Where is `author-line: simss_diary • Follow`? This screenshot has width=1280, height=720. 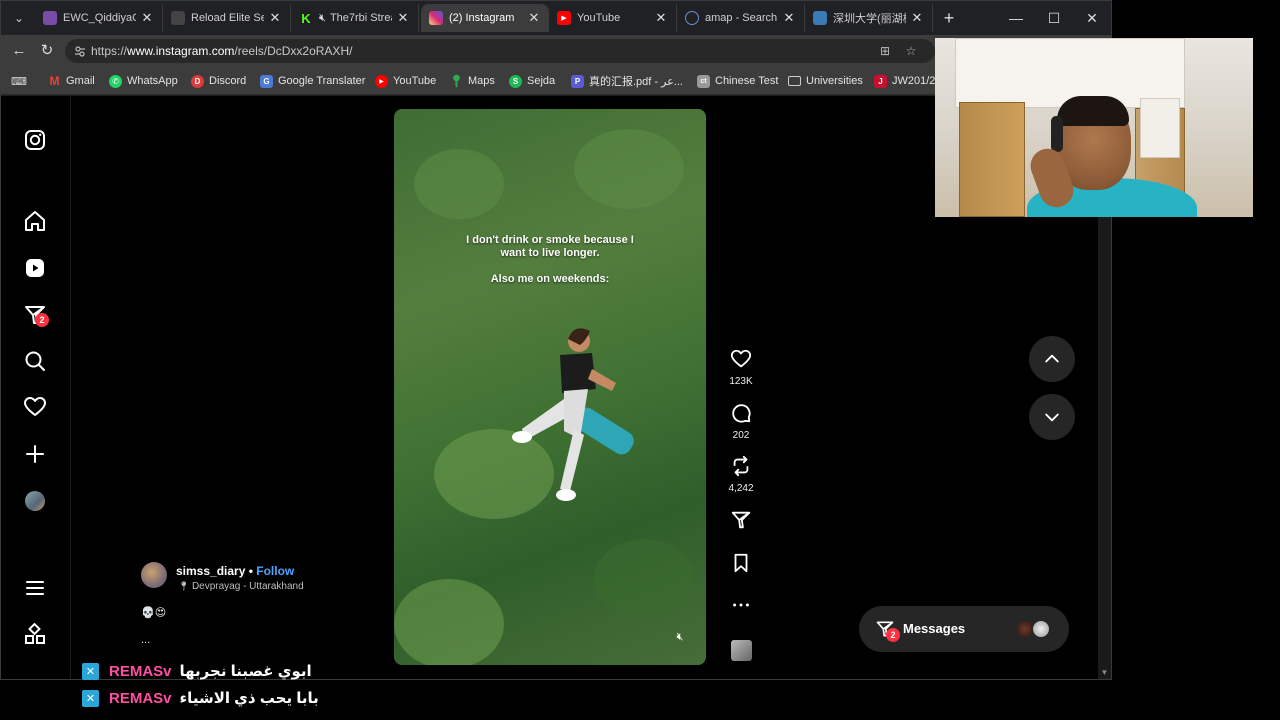
author-line: simss_diary • Follow is located at coordinates (235, 571).